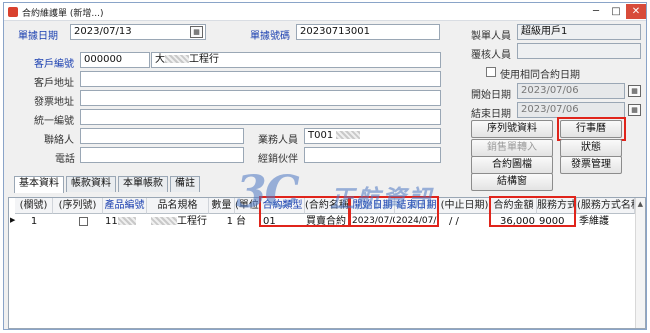 The width and height of the screenshot is (650, 333). I want to click on close-window-button: 結構窗, so click(512, 182).